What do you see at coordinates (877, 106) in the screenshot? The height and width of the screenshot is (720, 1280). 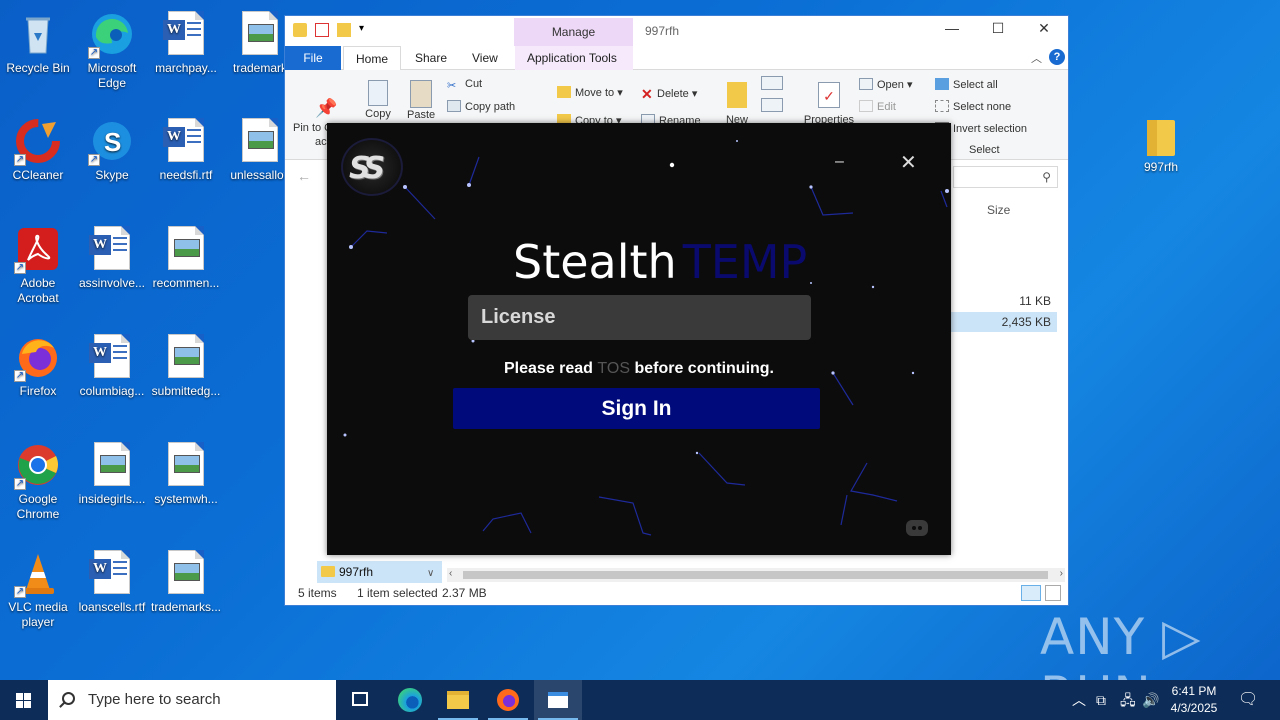 I see `edit-button: Edit` at bounding box center [877, 106].